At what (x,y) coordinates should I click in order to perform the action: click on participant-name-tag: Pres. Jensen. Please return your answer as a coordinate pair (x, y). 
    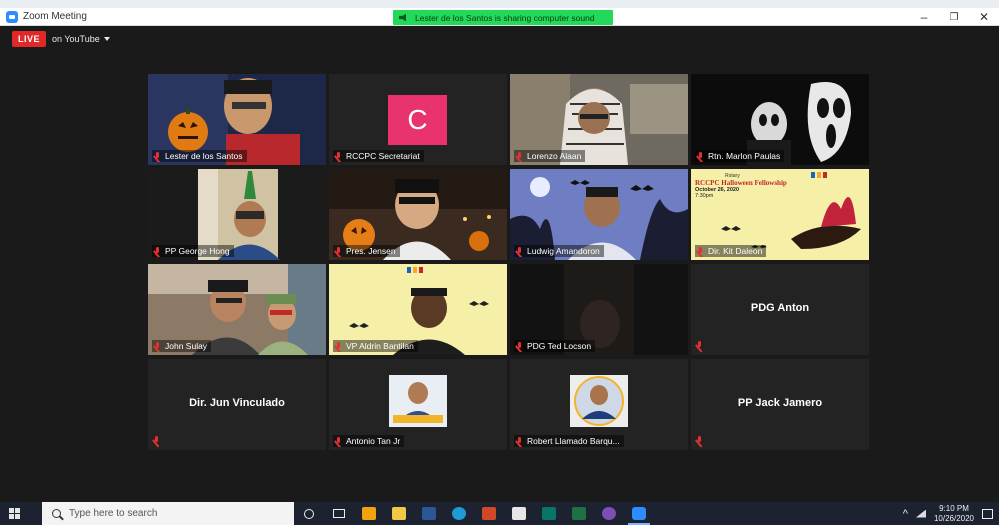
    Looking at the image, I should click on (366, 251).